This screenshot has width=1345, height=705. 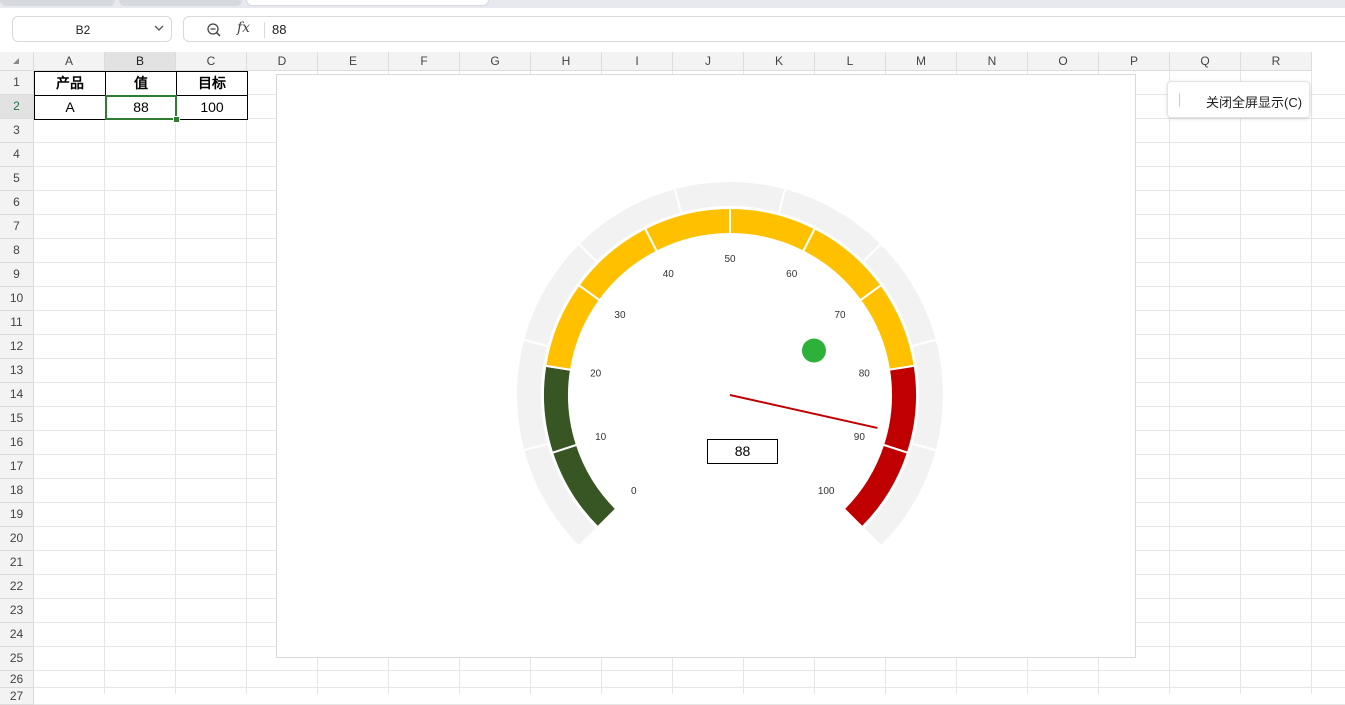 I want to click on workbook-tab-strip, so click(x=672, y=4).